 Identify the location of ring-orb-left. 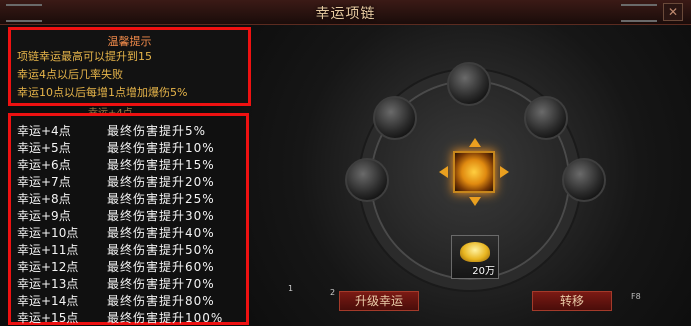
(367, 180).